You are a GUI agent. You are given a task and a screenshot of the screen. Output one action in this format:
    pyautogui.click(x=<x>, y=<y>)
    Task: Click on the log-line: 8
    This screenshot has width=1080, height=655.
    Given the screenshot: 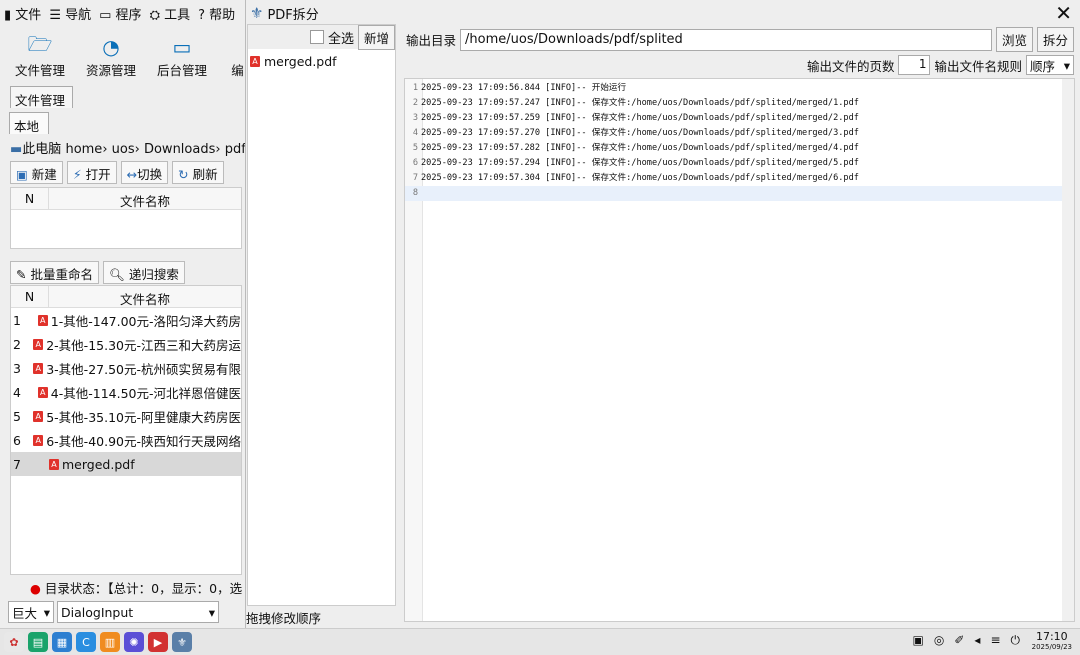 What is the action you would take?
    pyautogui.click(x=733, y=193)
    